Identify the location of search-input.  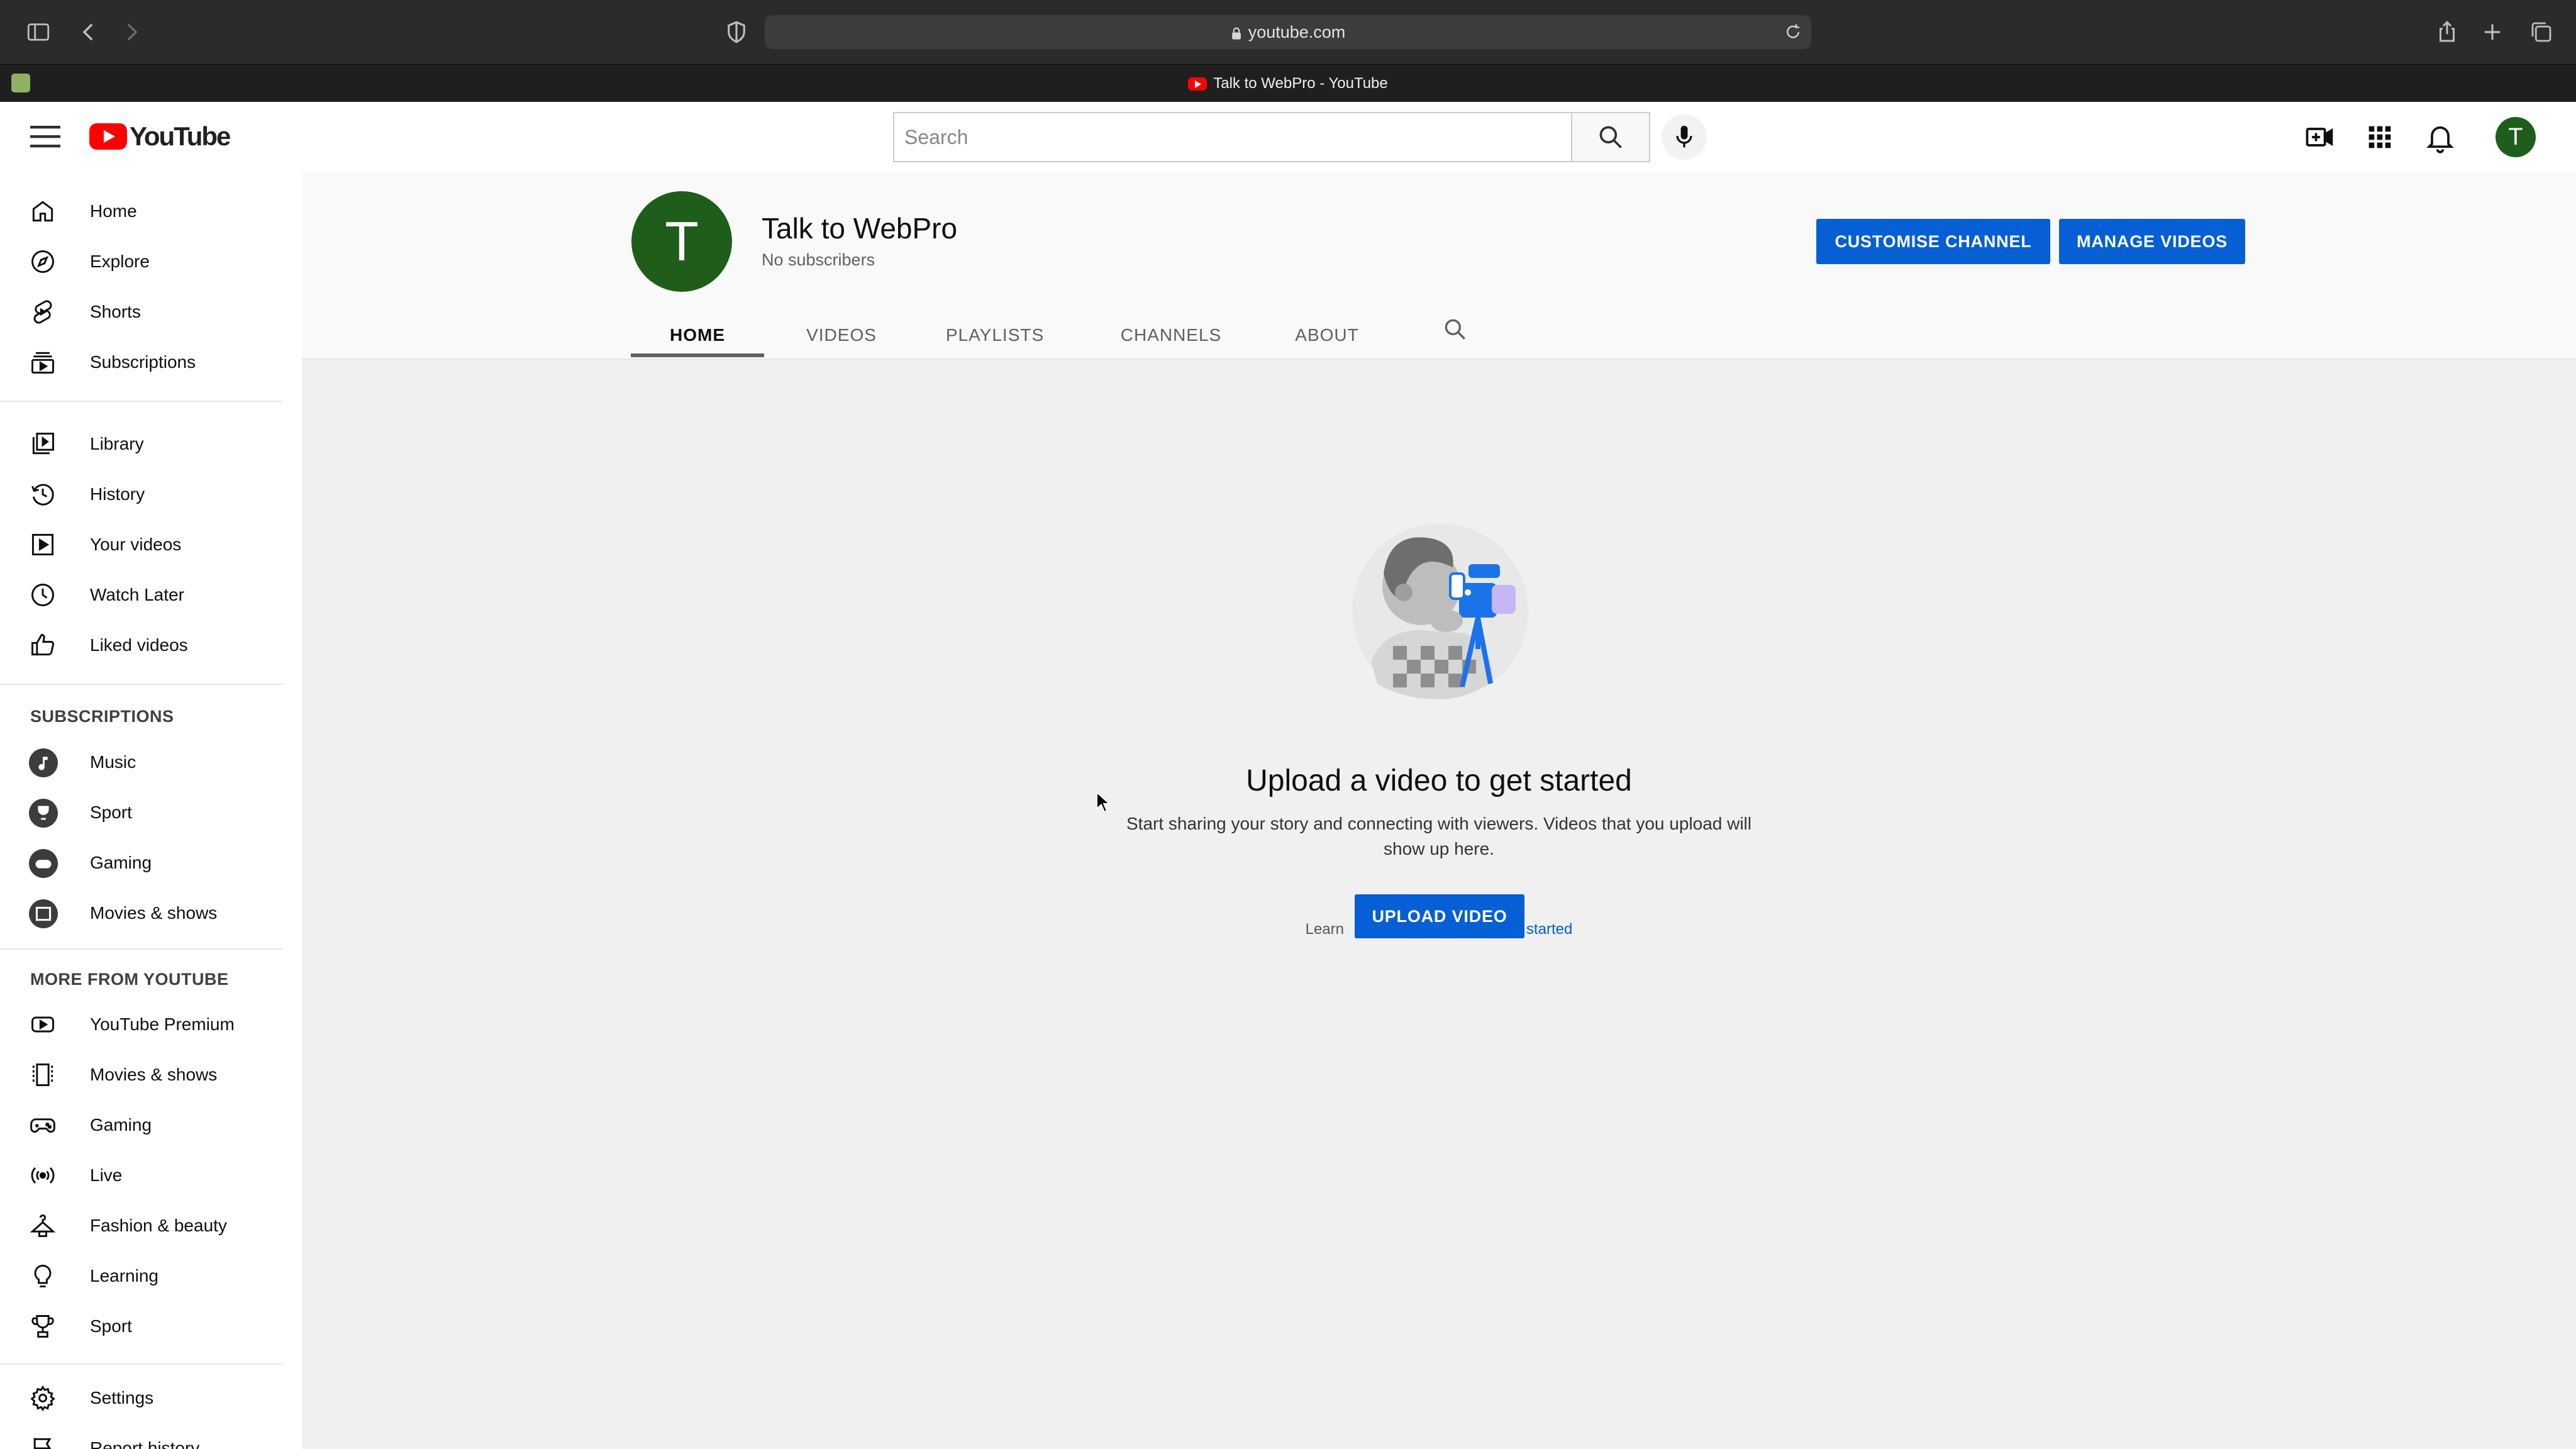
(1230, 137).